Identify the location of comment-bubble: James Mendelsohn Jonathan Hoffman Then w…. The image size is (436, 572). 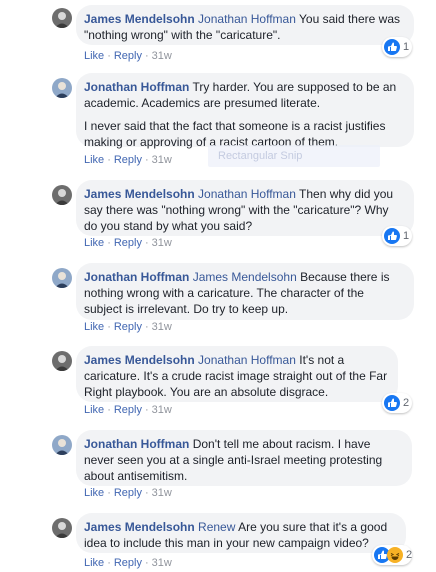
(245, 208).